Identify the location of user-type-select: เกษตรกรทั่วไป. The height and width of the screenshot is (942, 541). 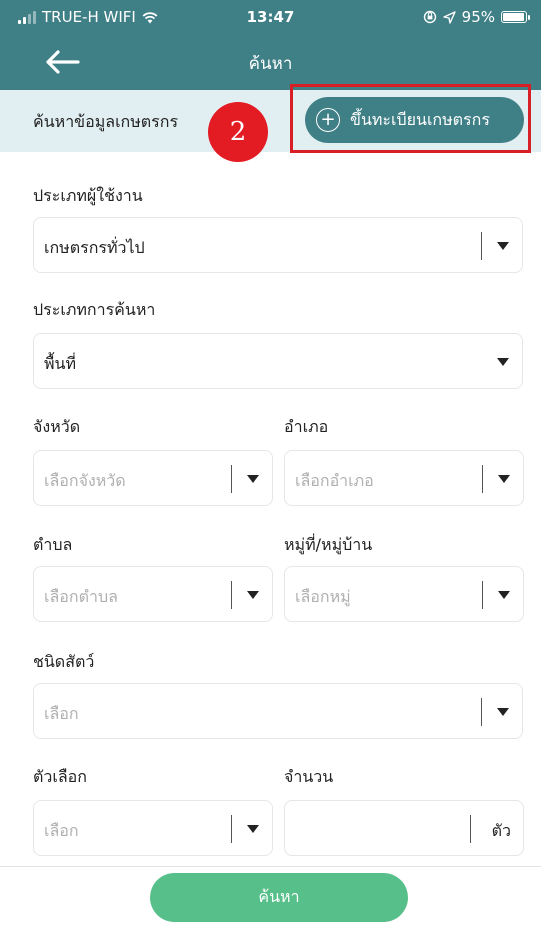
(278, 245).